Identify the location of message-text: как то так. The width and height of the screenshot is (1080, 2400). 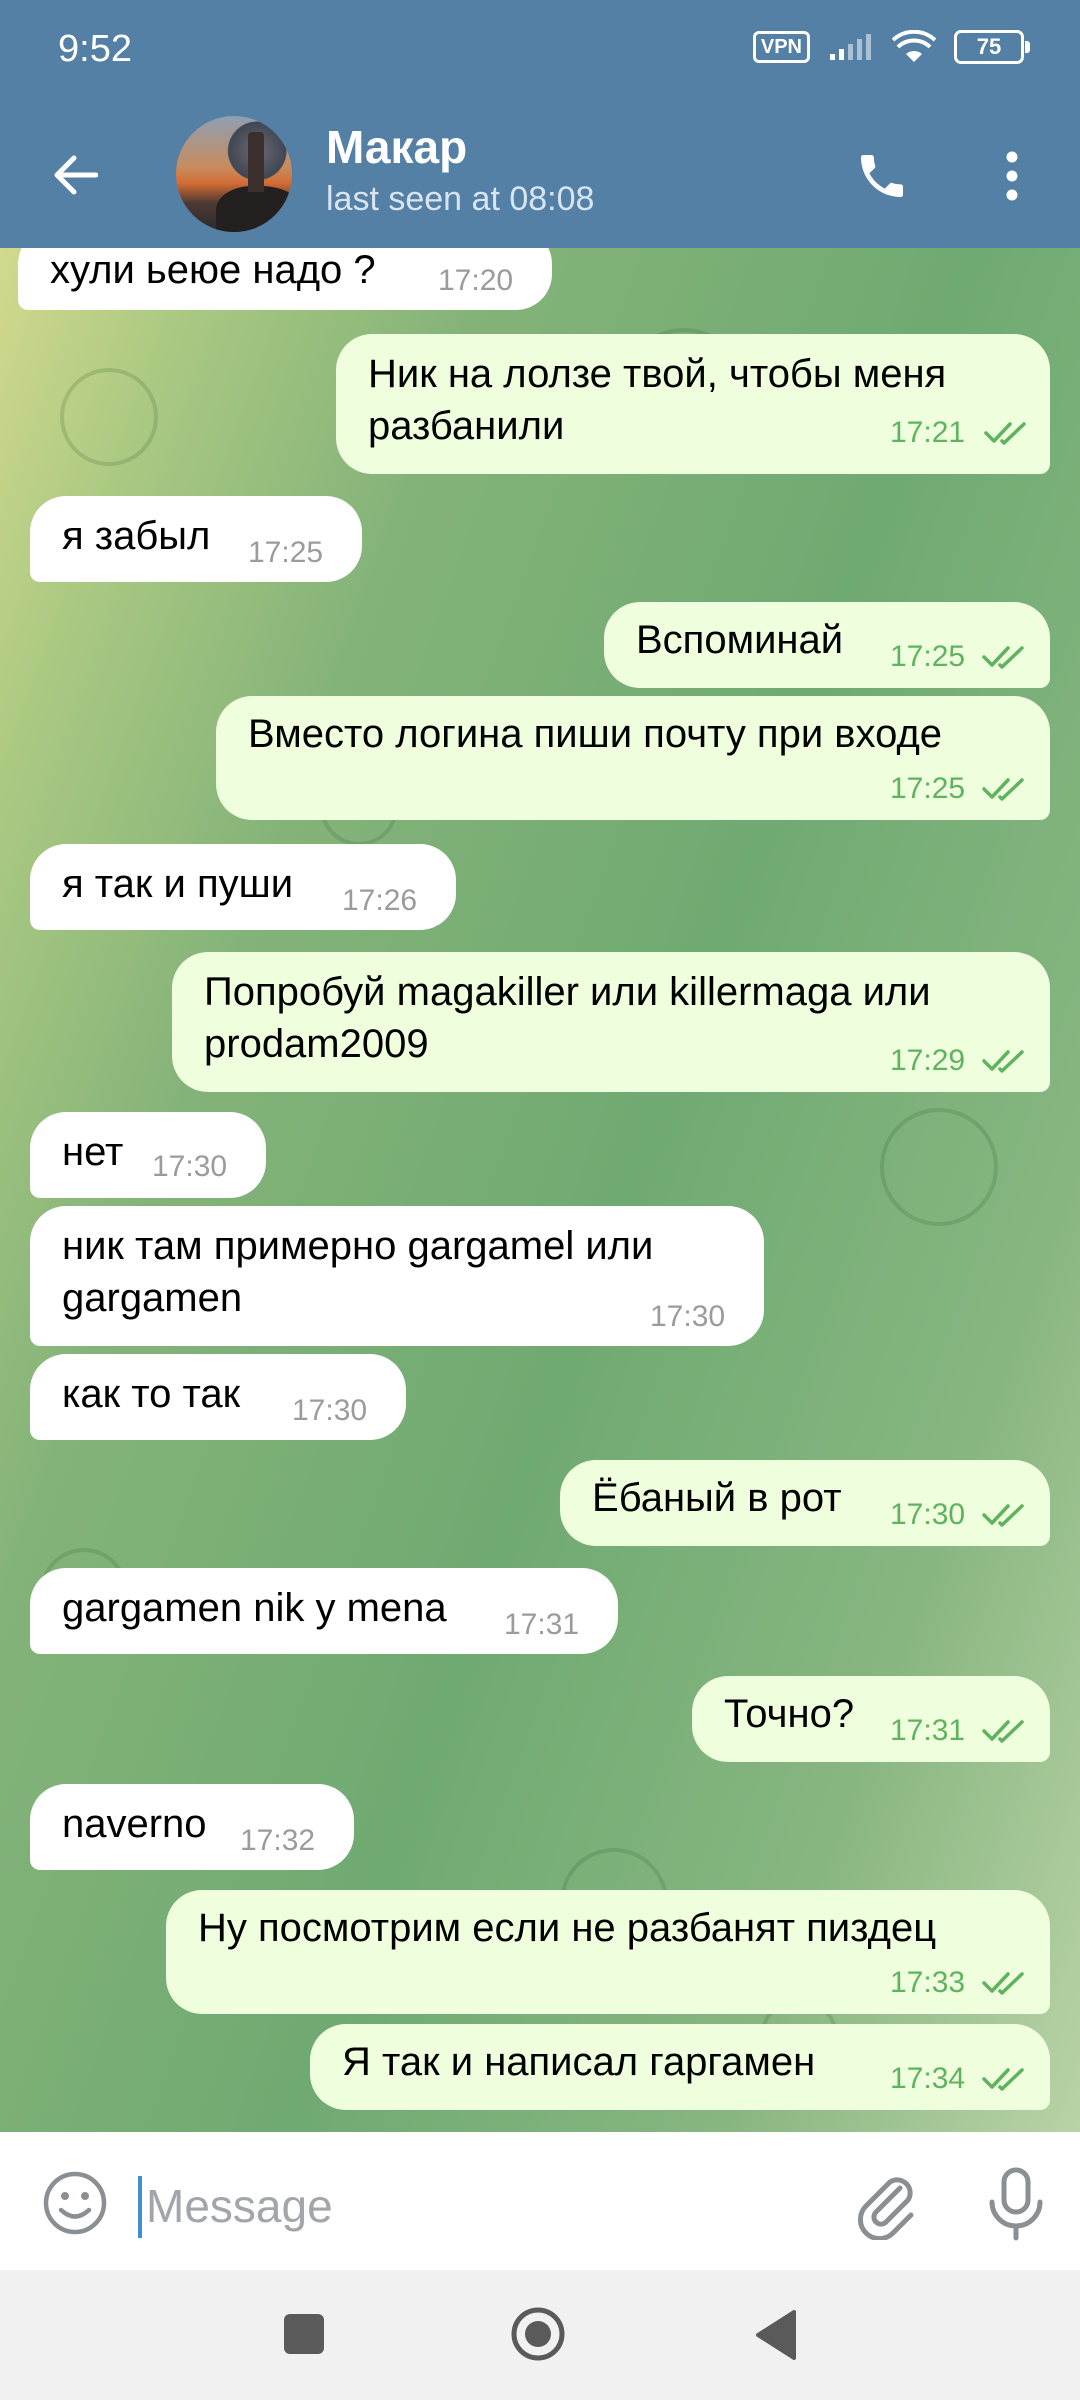
(151, 1394).